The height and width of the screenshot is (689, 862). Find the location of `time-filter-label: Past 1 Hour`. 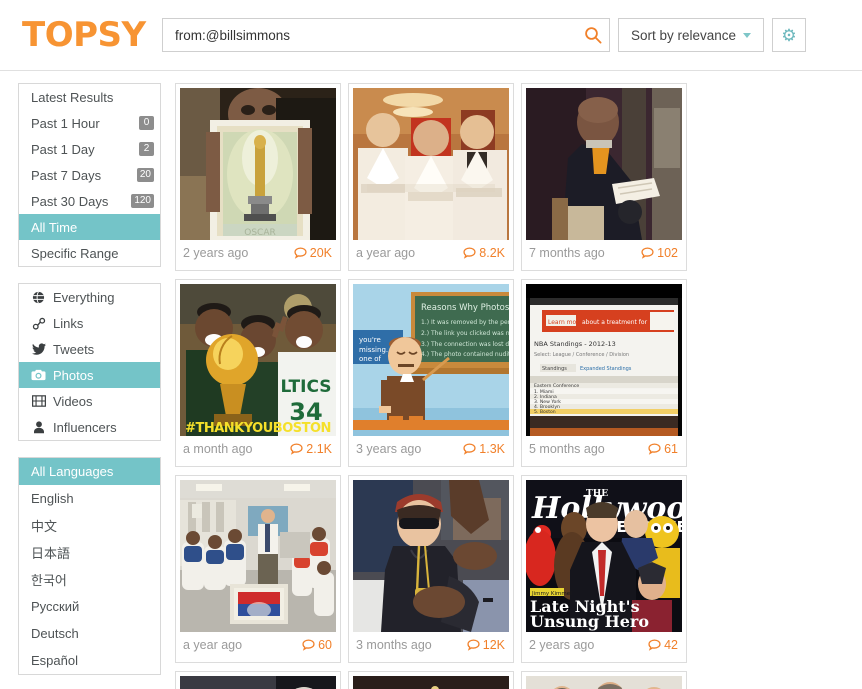

time-filter-label: Past 1 Hour is located at coordinates (65, 123).